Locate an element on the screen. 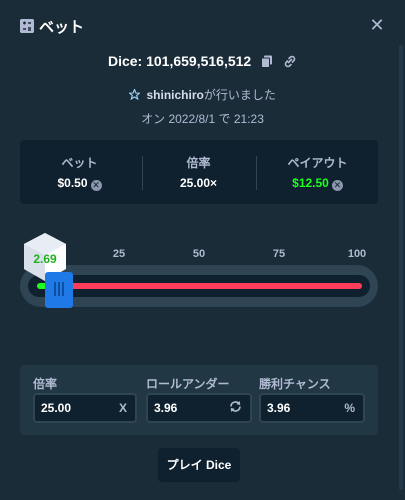 The image size is (405, 500). stat-multiplier: 倍率 25.00× is located at coordinates (198, 172).